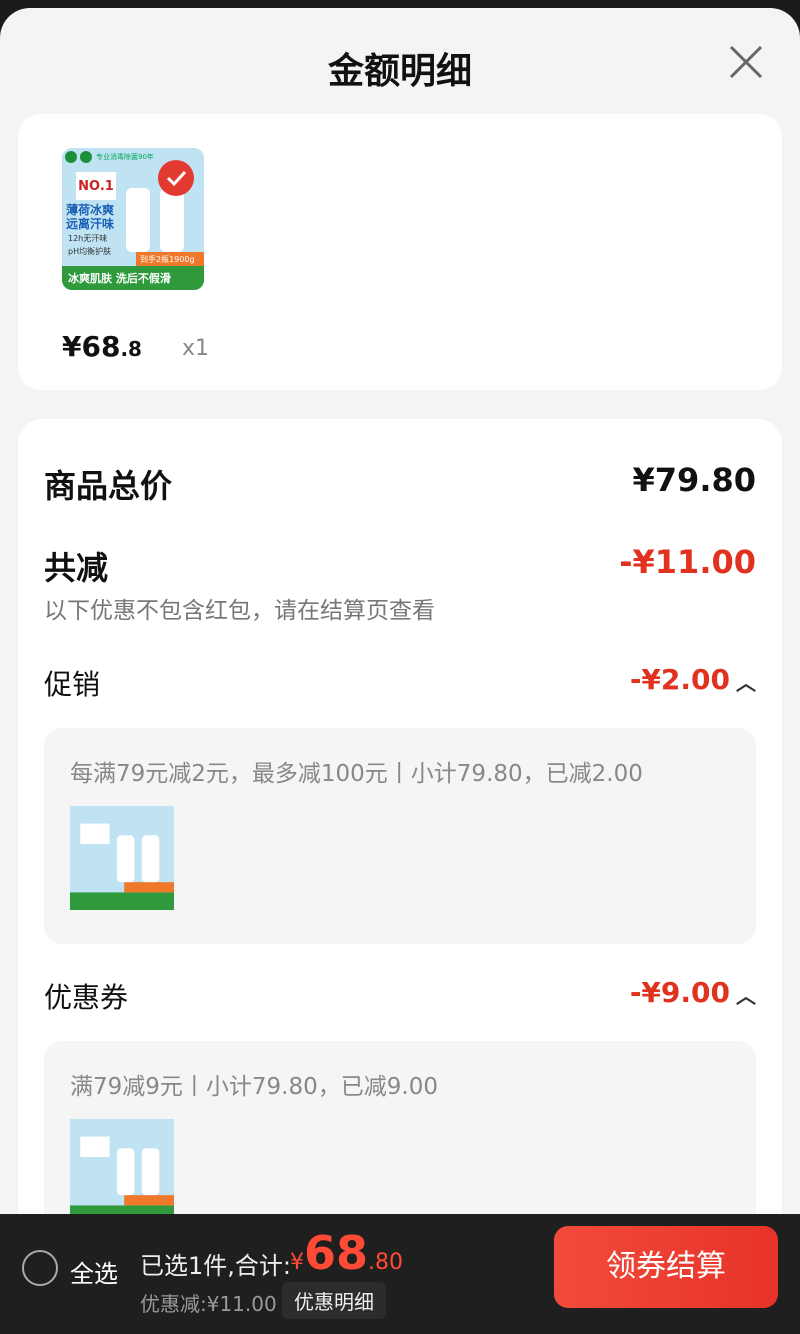 This screenshot has height=1334, width=800. I want to click on reduce-label: 共减, so click(76, 568).